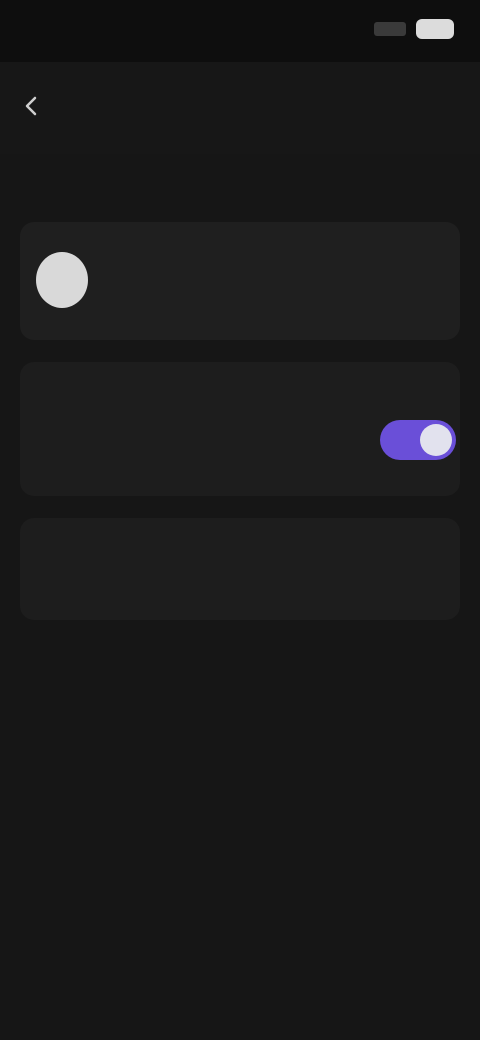 The height and width of the screenshot is (1040, 480). Describe the element at coordinates (223, 587) in the screenshot. I see `danger-description` at that location.